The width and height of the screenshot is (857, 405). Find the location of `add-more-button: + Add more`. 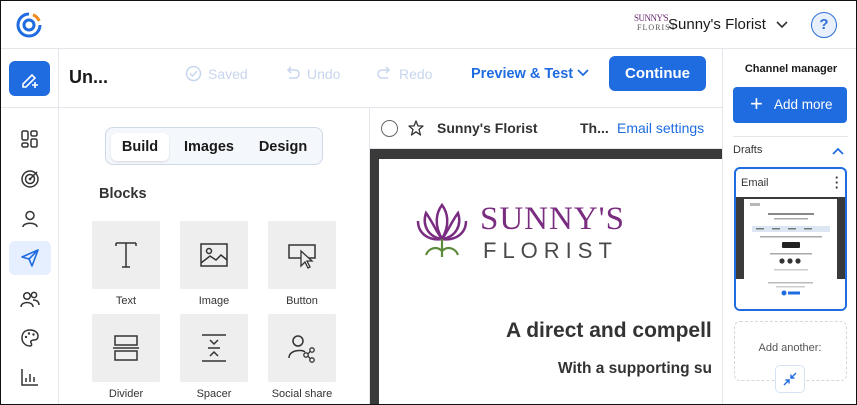

add-more-button: + Add more is located at coordinates (790, 105).